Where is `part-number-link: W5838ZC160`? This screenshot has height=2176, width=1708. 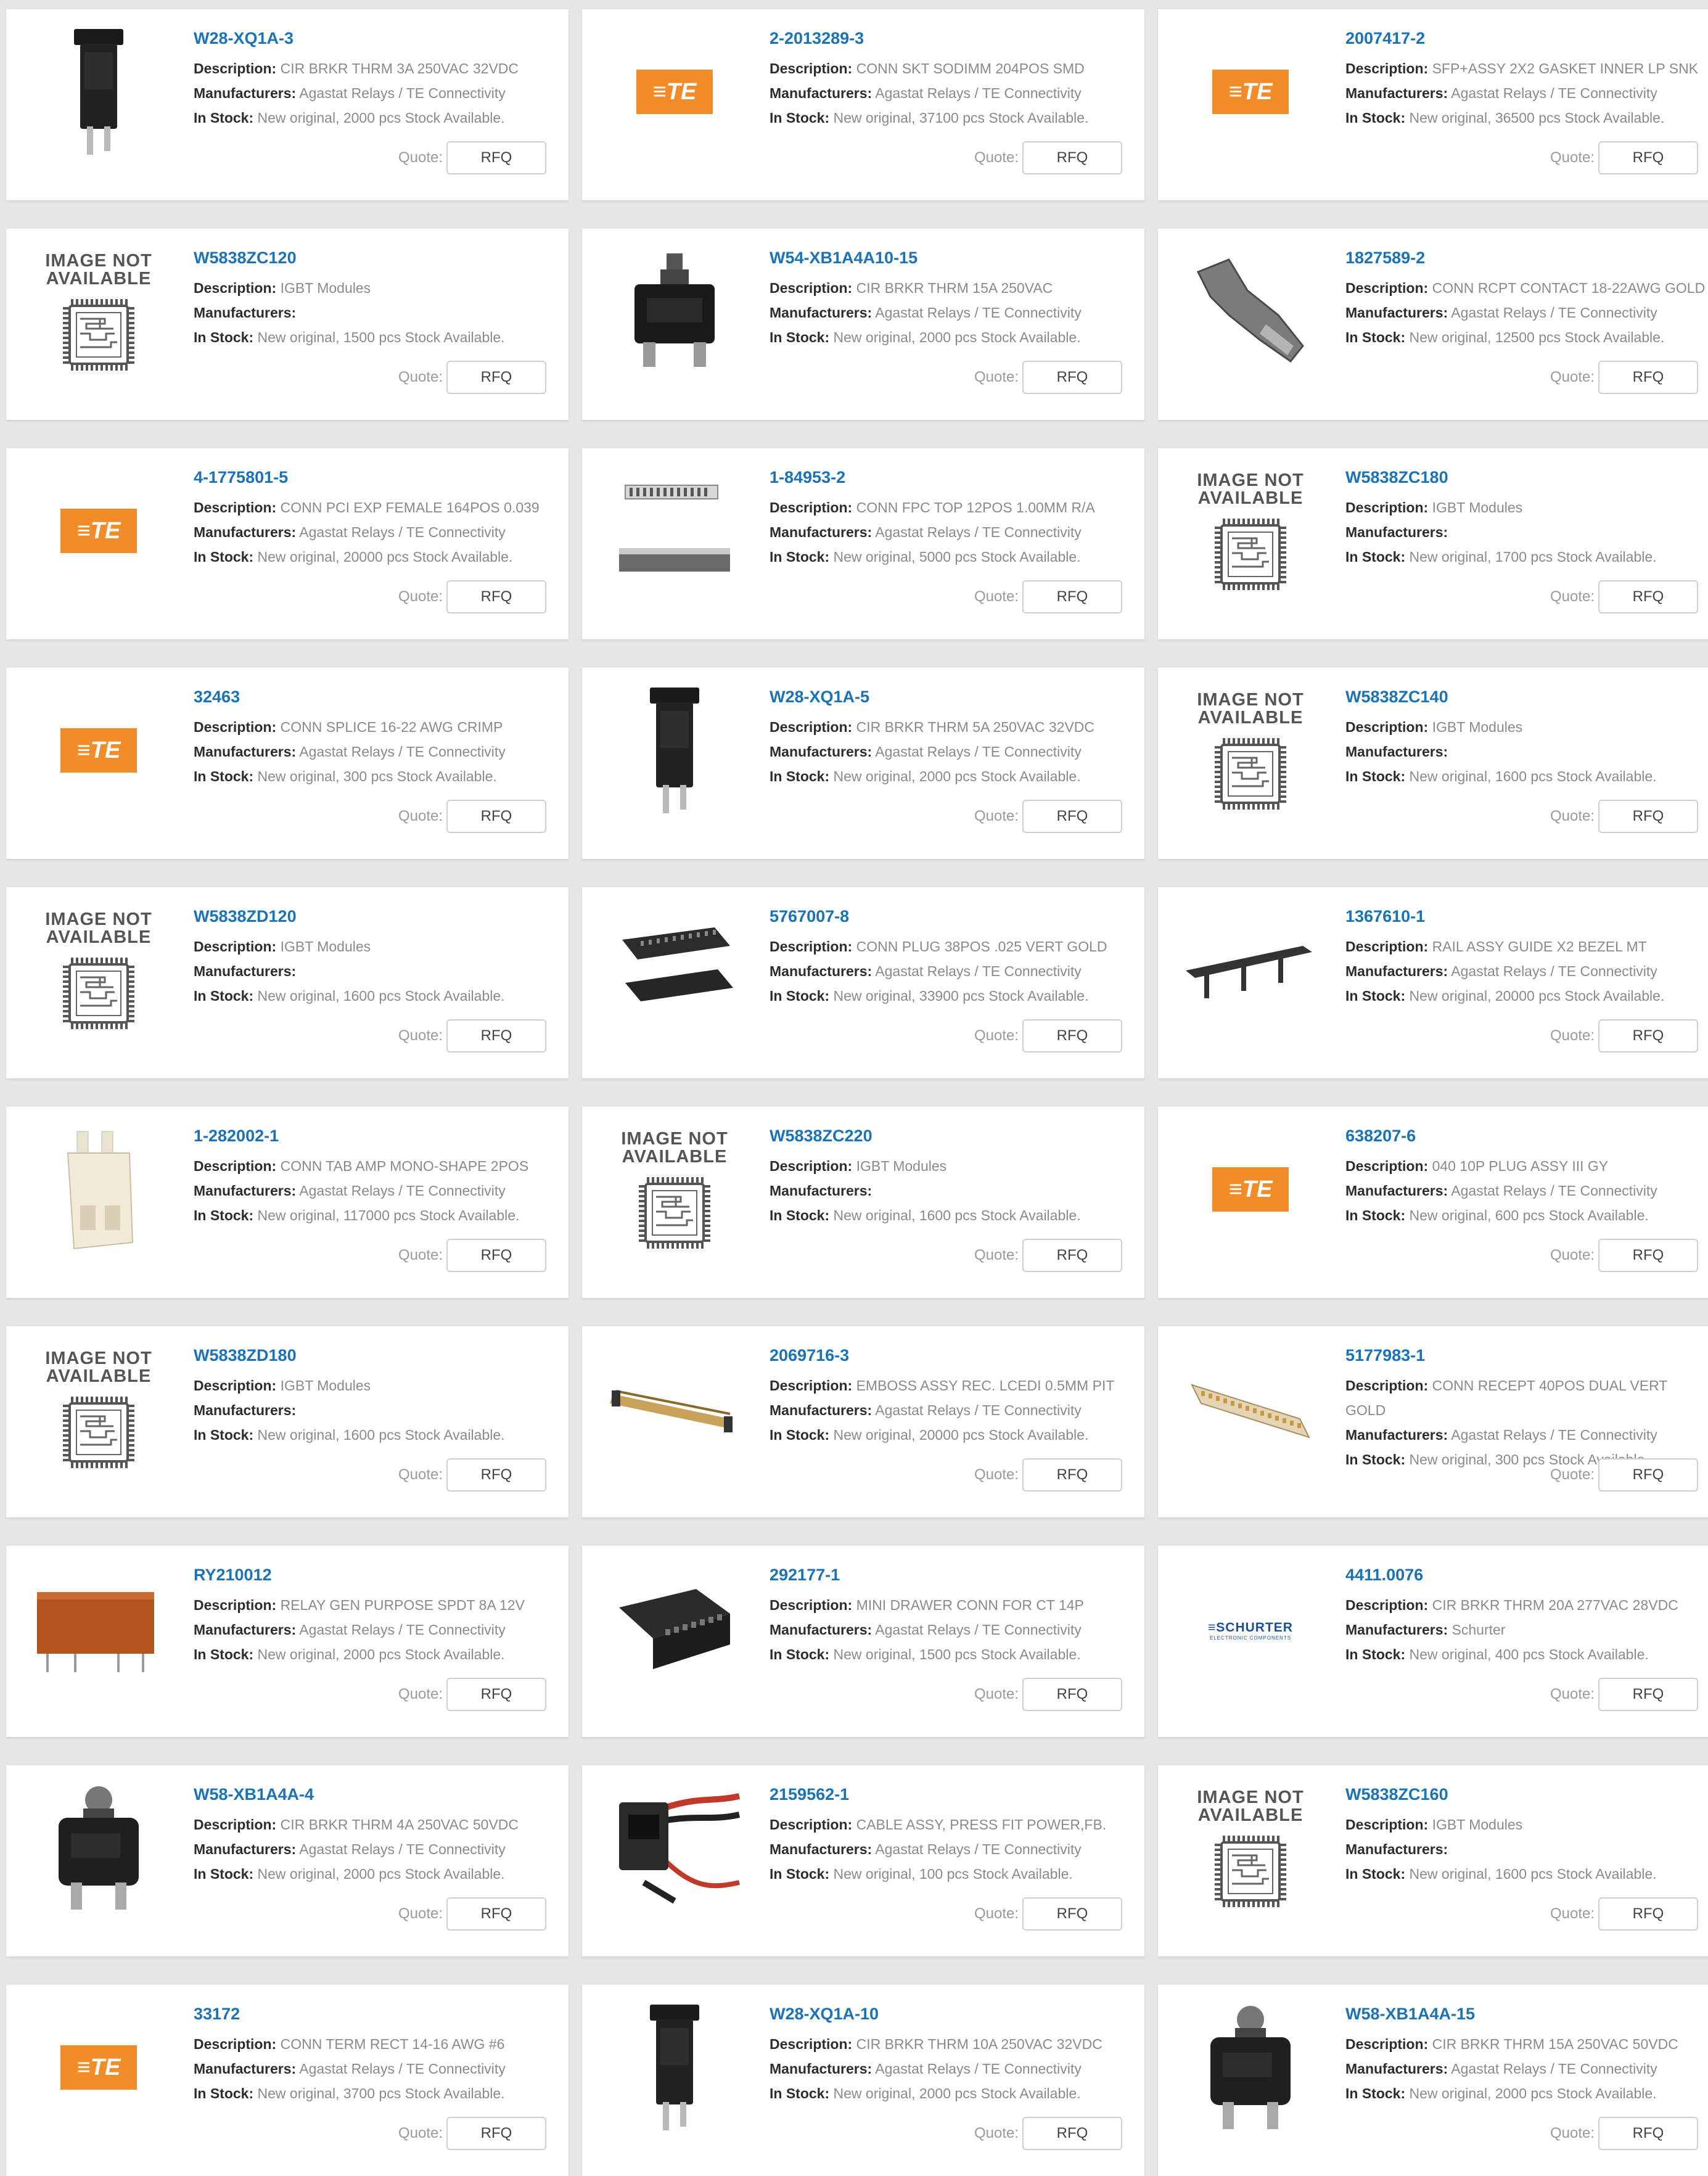 part-number-link: W5838ZC160 is located at coordinates (1526, 1795).